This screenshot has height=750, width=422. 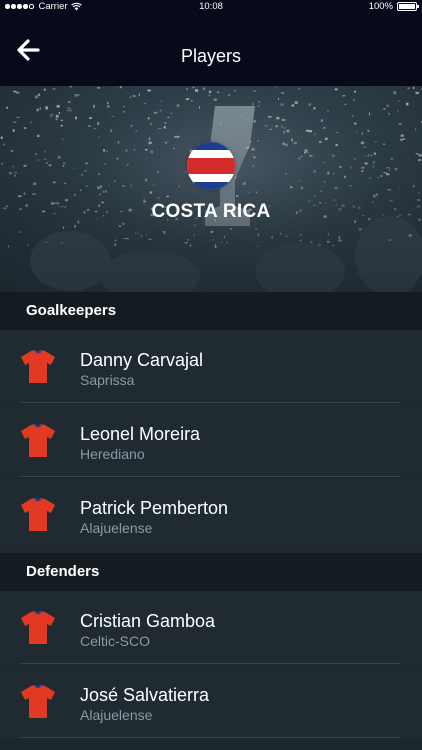 I want to click on page-title: Players, so click(x=211, y=56).